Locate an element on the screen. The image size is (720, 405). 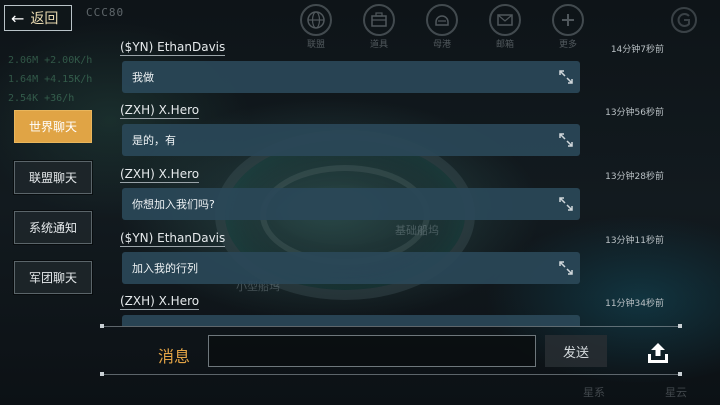
tab-system-notice: 系统通知 is located at coordinates (53, 227).